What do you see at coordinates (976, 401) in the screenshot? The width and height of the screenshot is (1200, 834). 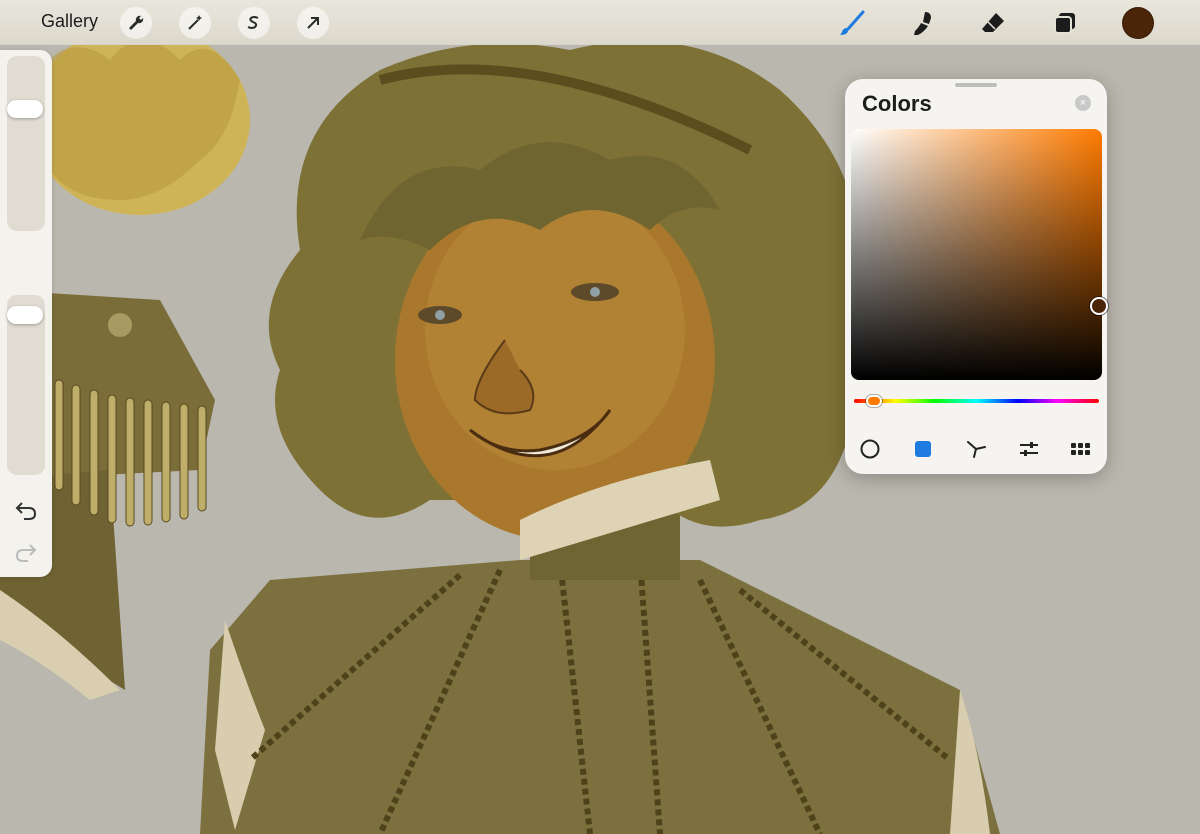 I see `hue-slider` at bounding box center [976, 401].